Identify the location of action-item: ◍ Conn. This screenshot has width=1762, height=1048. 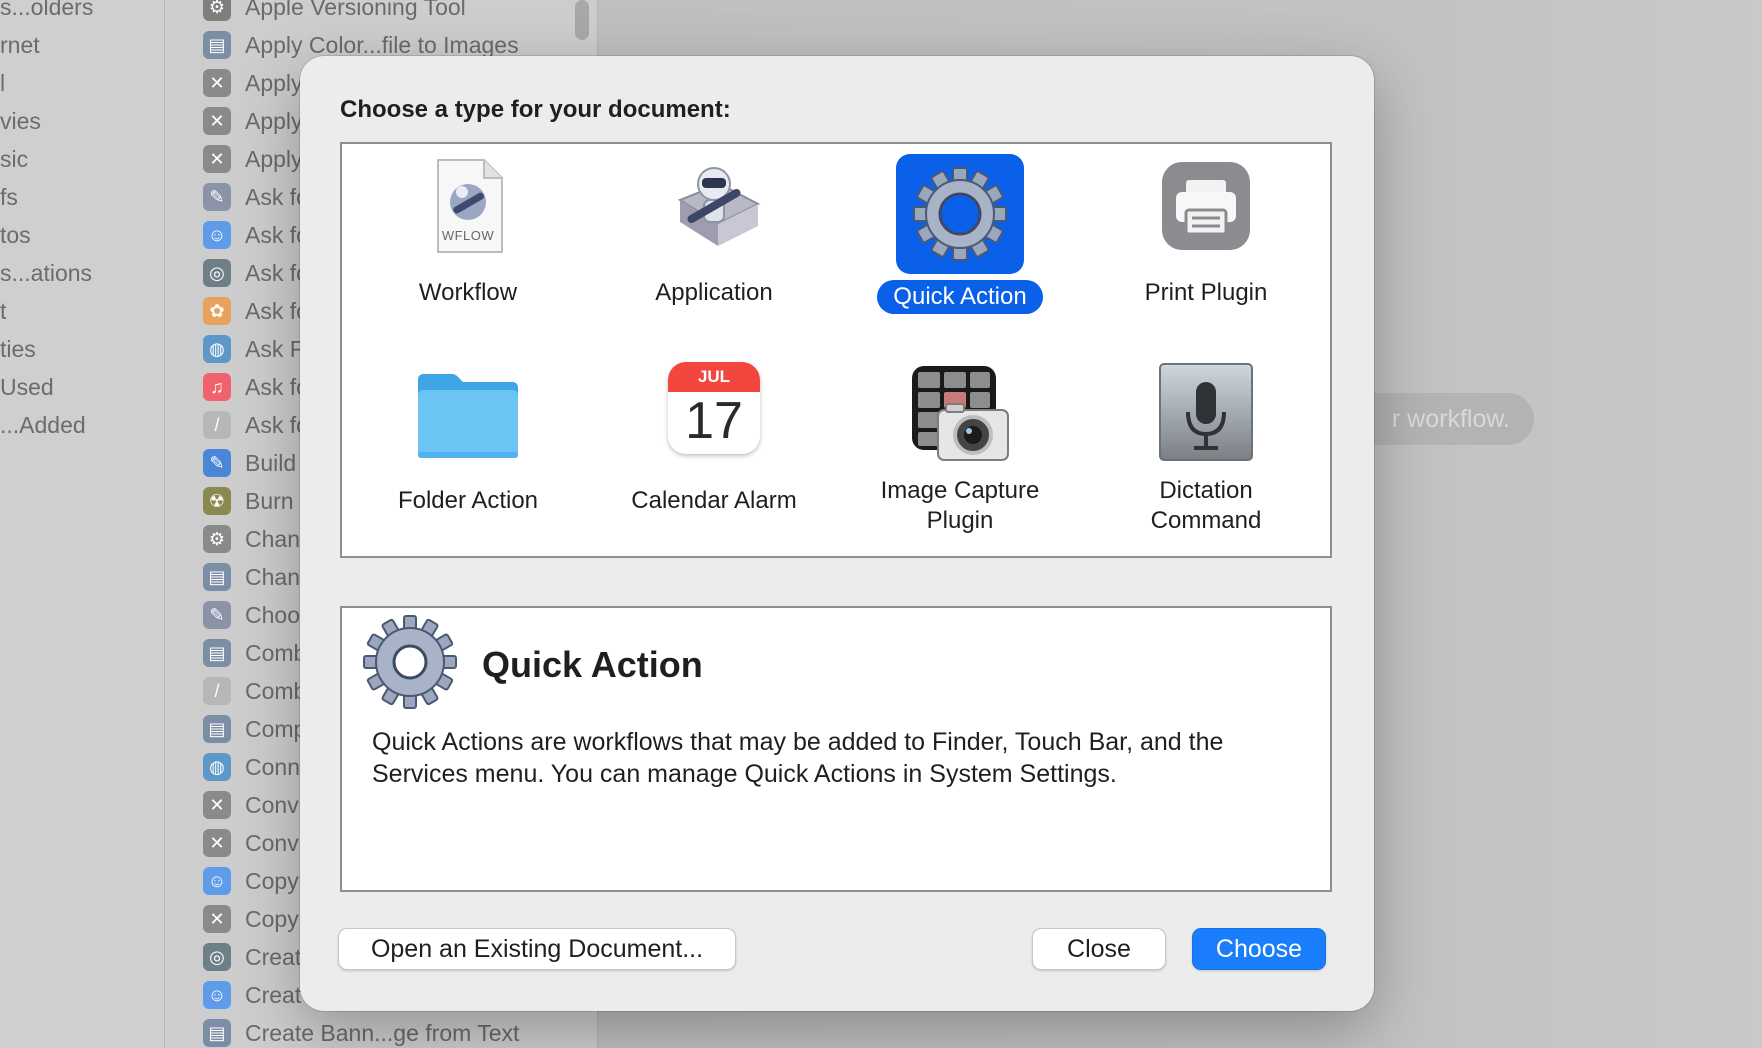
(251, 767).